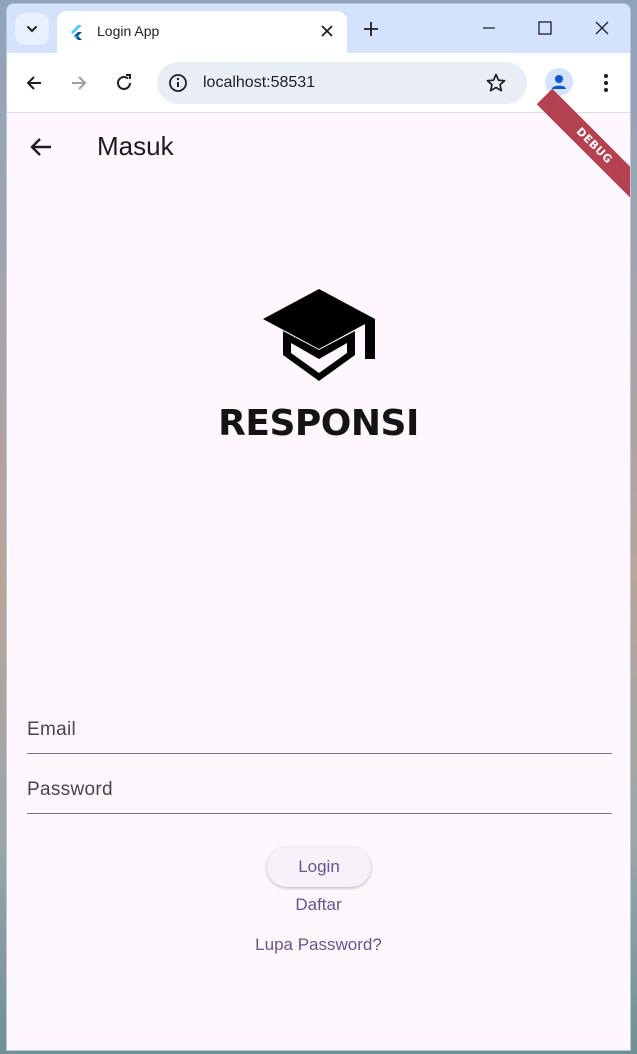 This screenshot has height=1054, width=637. What do you see at coordinates (318, 945) in the screenshot?
I see `forgot-password-button: Lupa Password?` at bounding box center [318, 945].